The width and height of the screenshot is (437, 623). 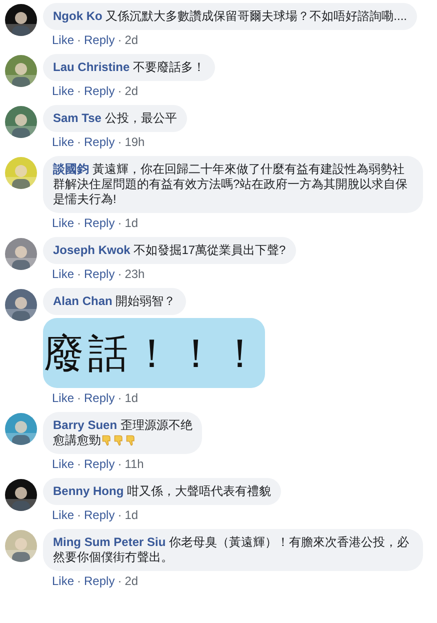 I want to click on timestamp: 11h, so click(x=134, y=464).